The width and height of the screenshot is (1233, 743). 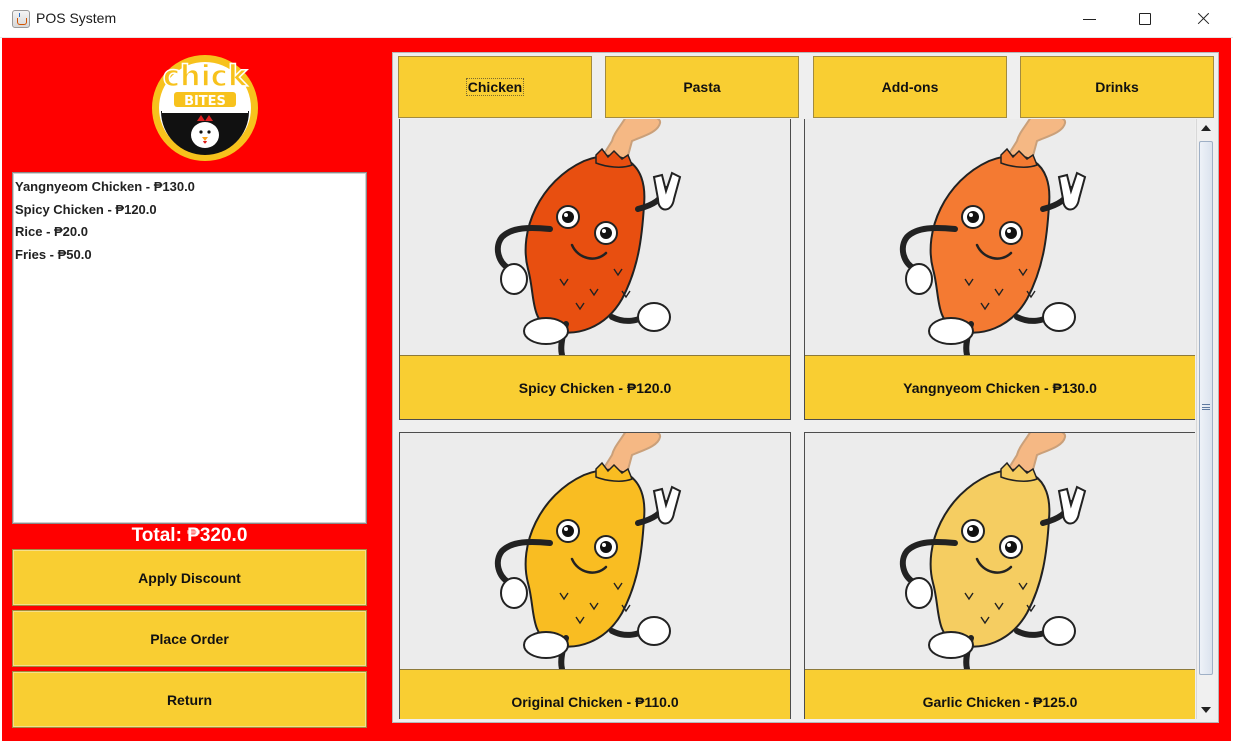 I want to click on return-button: Return, so click(x=189, y=699).